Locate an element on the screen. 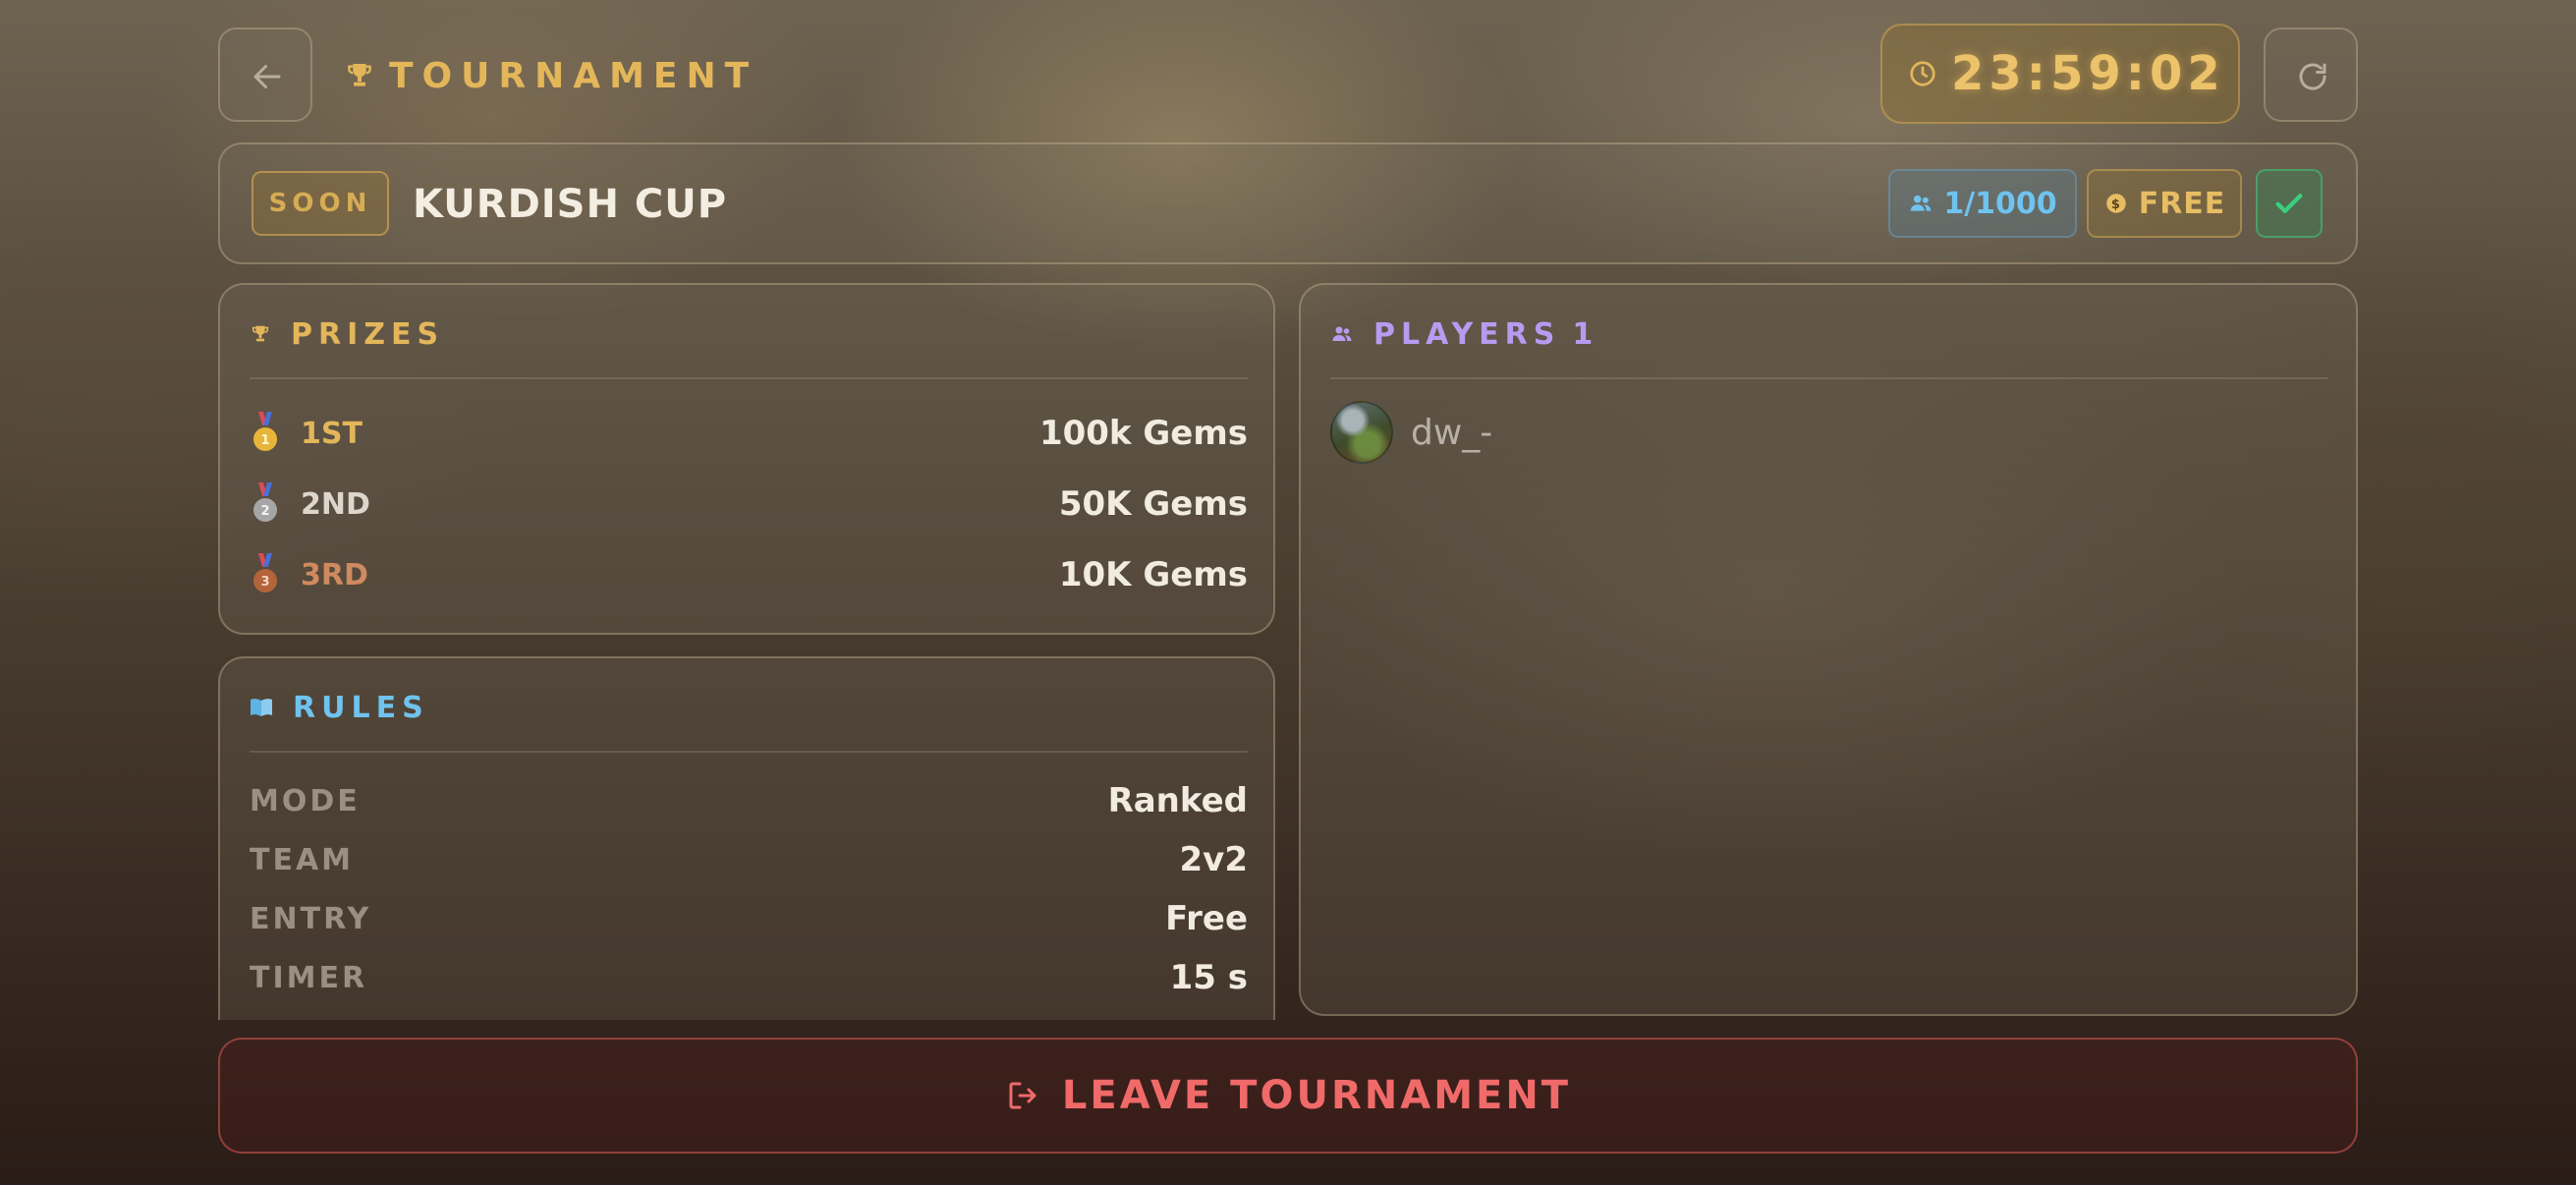 The height and width of the screenshot is (1185, 2576). prizes-heading: PRIZES is located at coordinates (347, 334).